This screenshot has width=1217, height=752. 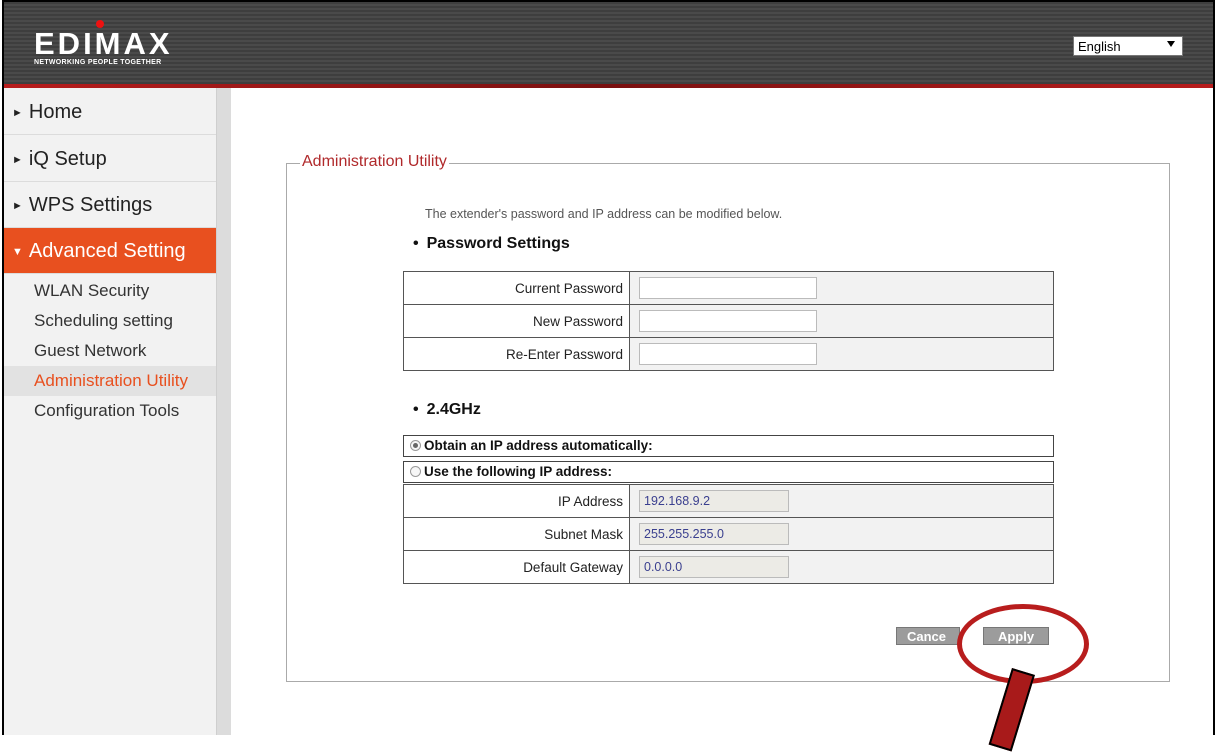 What do you see at coordinates (516, 567) in the screenshot?
I see `default-gateway-label: Default Gateway` at bounding box center [516, 567].